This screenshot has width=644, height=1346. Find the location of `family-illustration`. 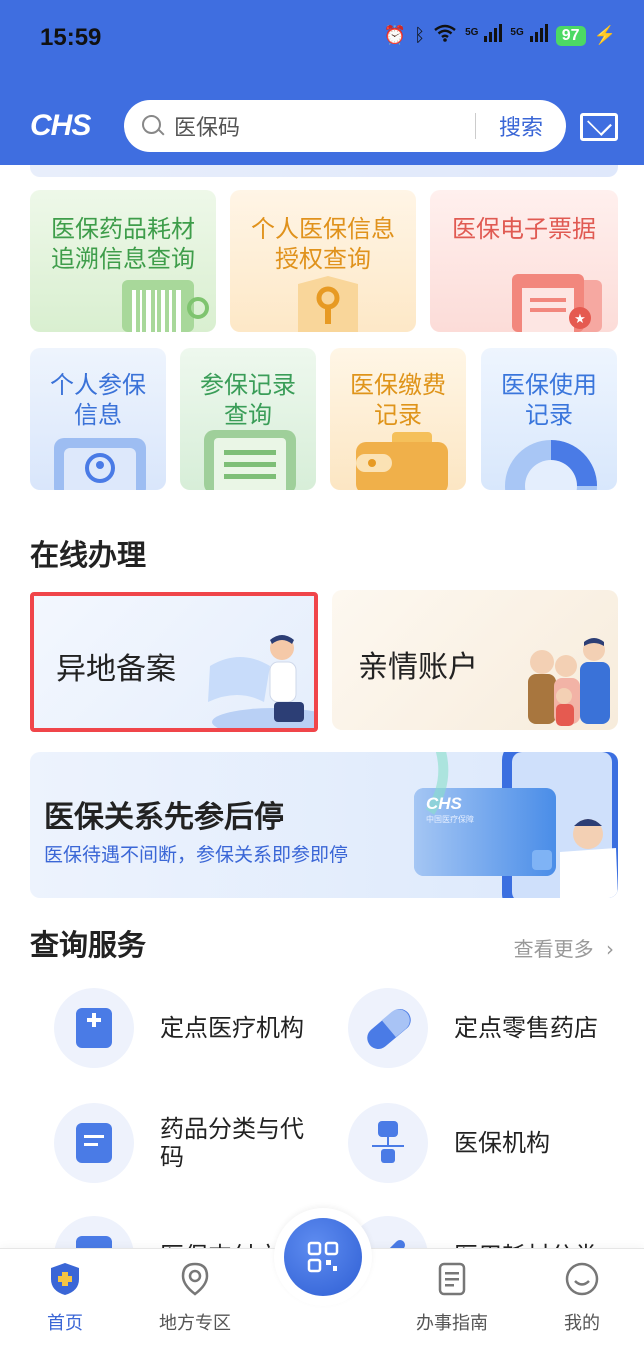

family-illustration is located at coordinates (569, 682).